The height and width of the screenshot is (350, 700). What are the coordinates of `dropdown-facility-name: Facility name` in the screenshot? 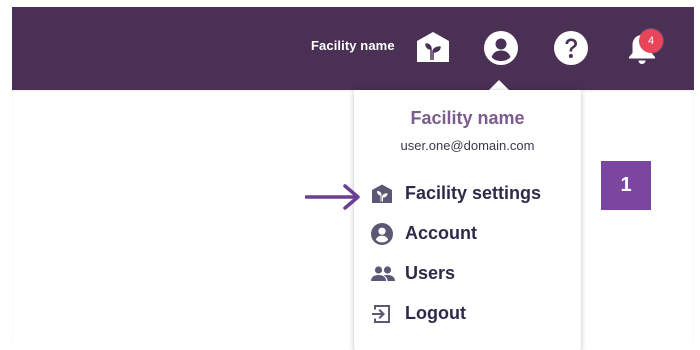 It's located at (467, 118).